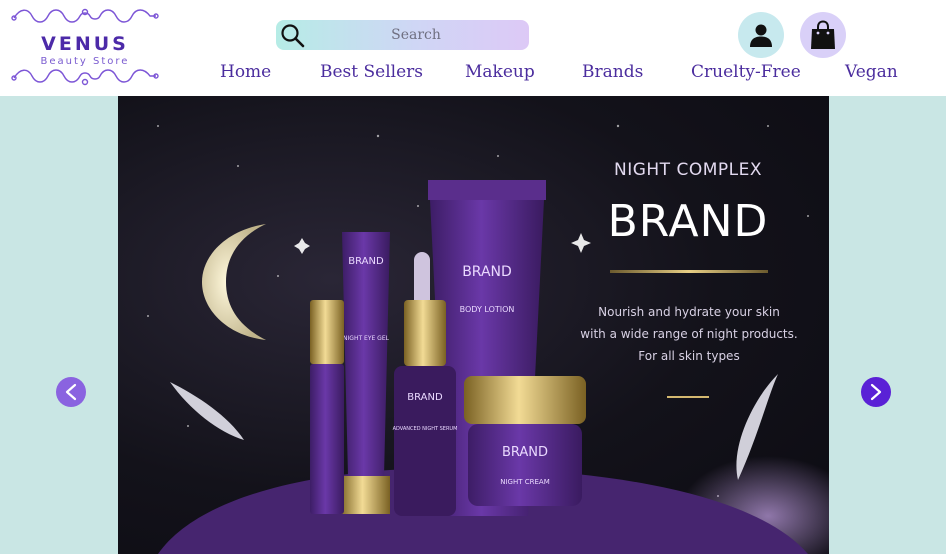  I want to click on serum-name-label: ADVANCED NIGHT SERUM, so click(425, 429).